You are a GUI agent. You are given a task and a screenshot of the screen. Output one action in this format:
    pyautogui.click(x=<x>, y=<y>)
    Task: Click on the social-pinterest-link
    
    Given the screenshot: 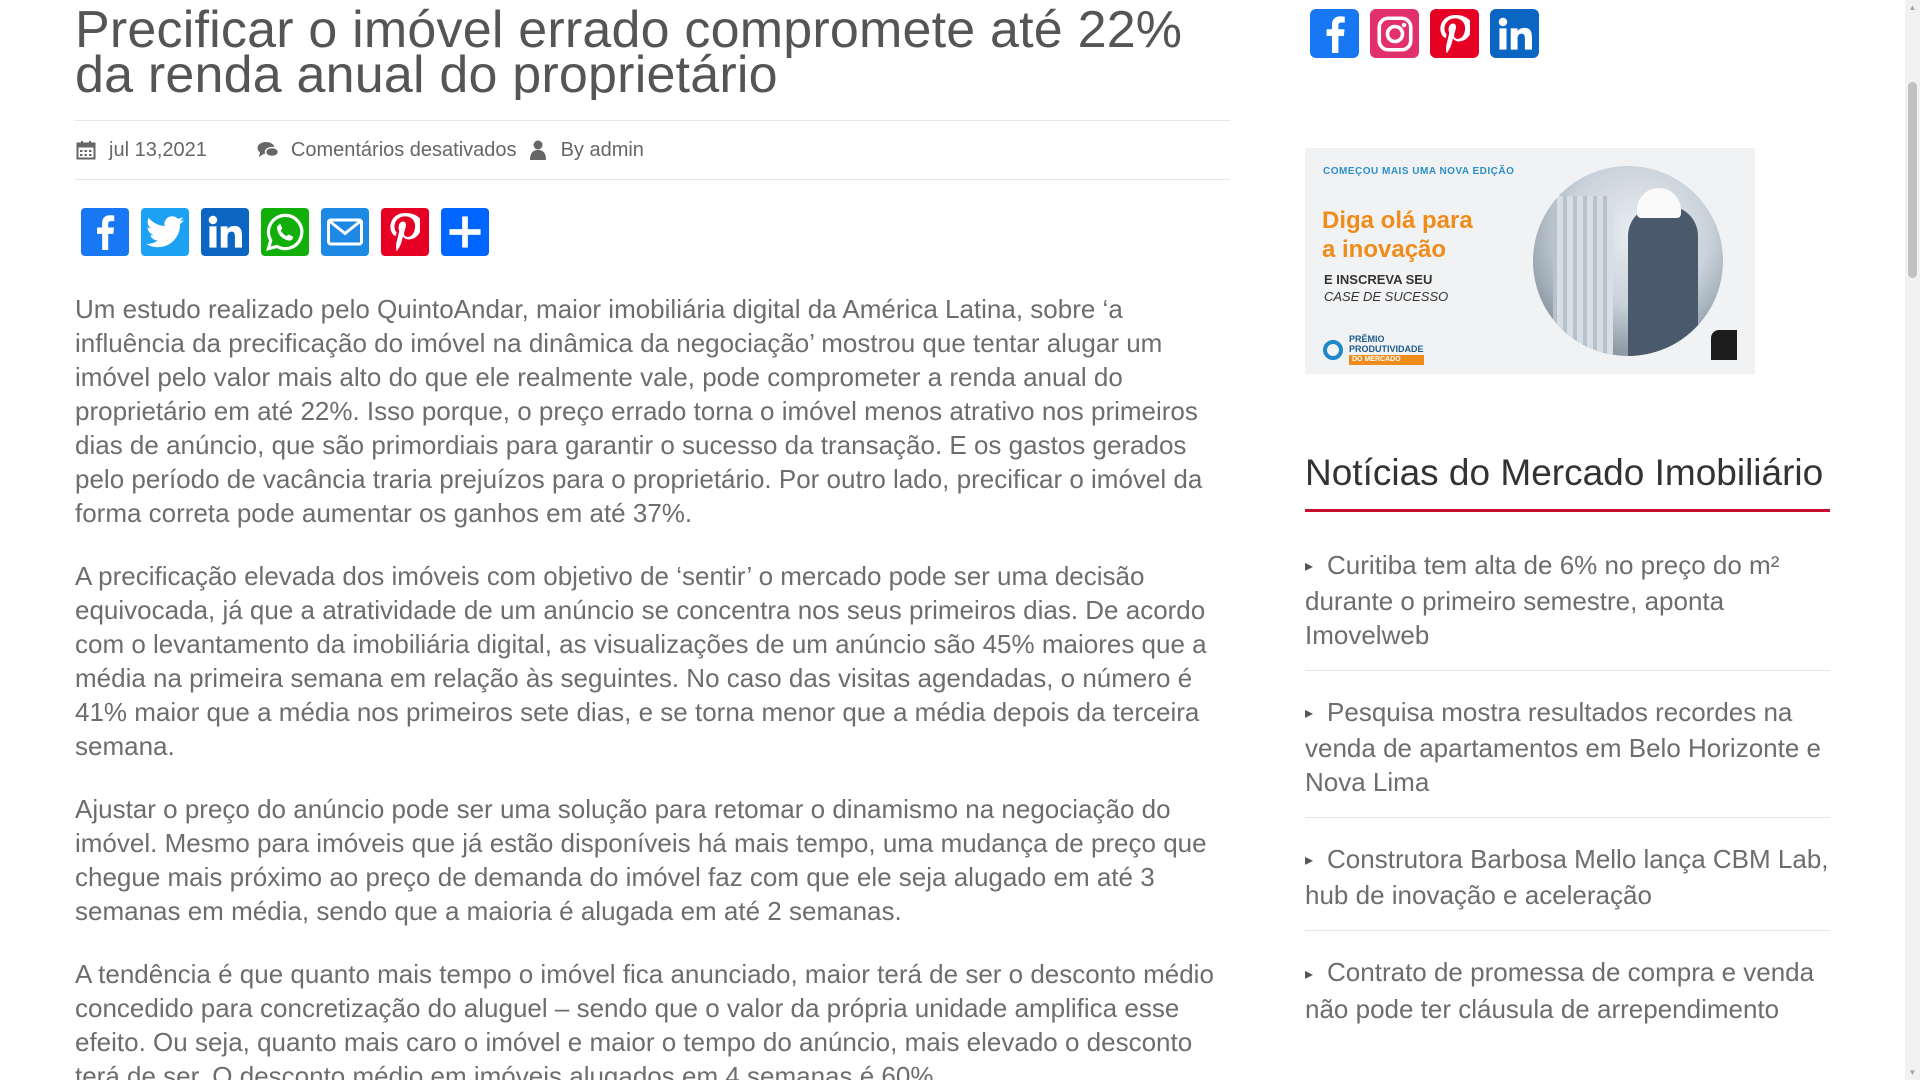 What is the action you would take?
    pyautogui.click(x=1454, y=33)
    